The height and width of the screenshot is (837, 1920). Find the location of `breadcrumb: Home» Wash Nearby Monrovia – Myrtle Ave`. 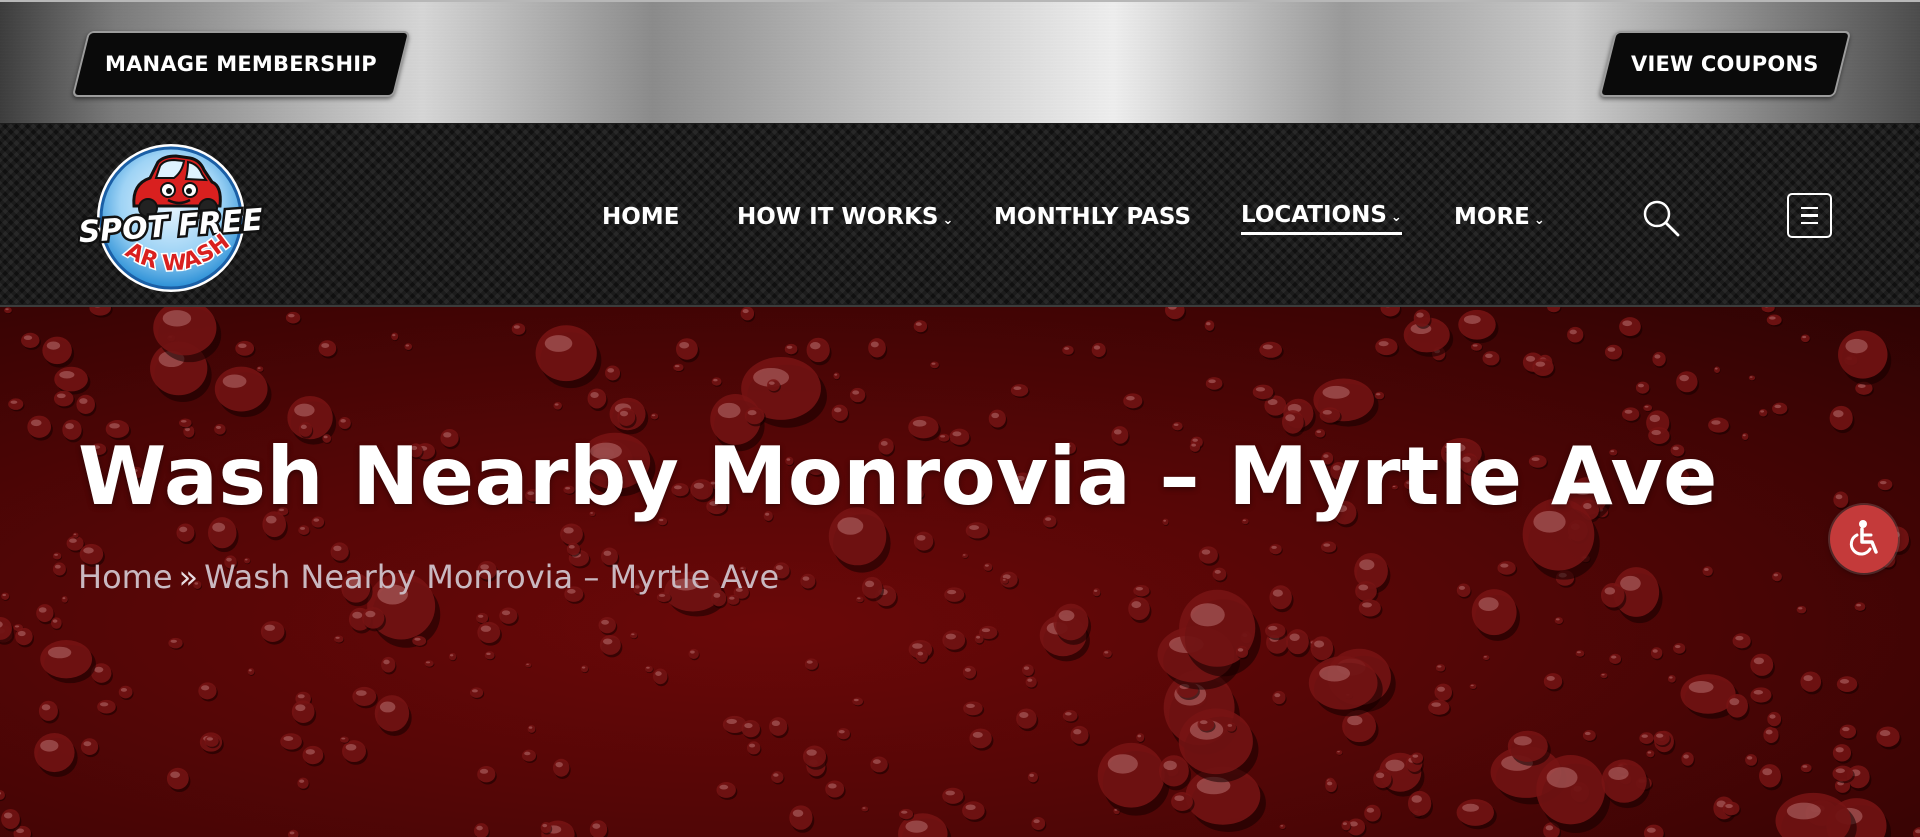

breadcrumb: Home» Wash Nearby Monrovia – Myrtle Ave is located at coordinates (428, 577).